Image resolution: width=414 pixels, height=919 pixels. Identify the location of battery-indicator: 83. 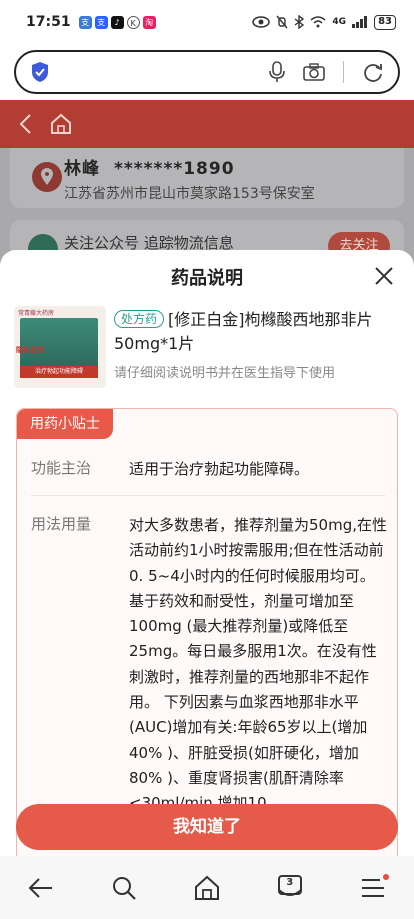
(385, 22).